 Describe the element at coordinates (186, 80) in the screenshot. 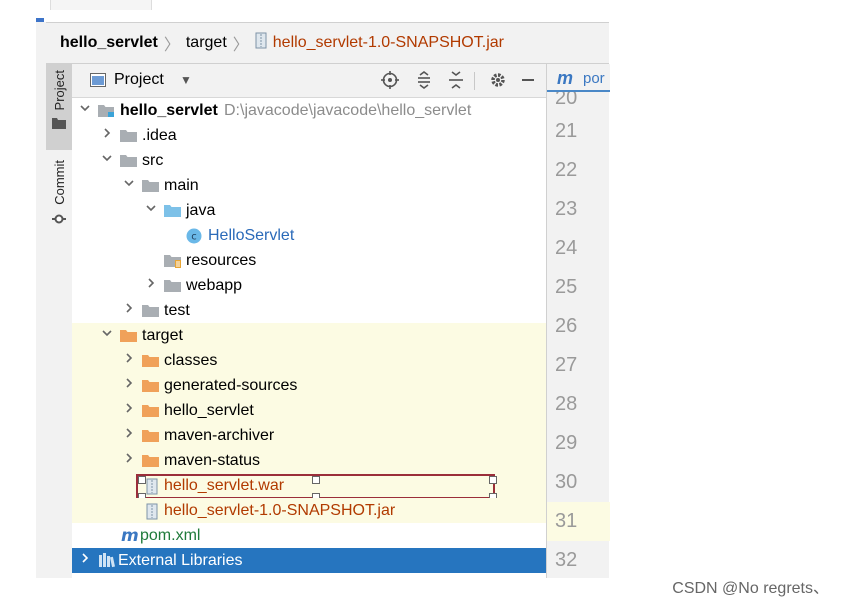

I see `chevron-down-icon: ▼` at that location.